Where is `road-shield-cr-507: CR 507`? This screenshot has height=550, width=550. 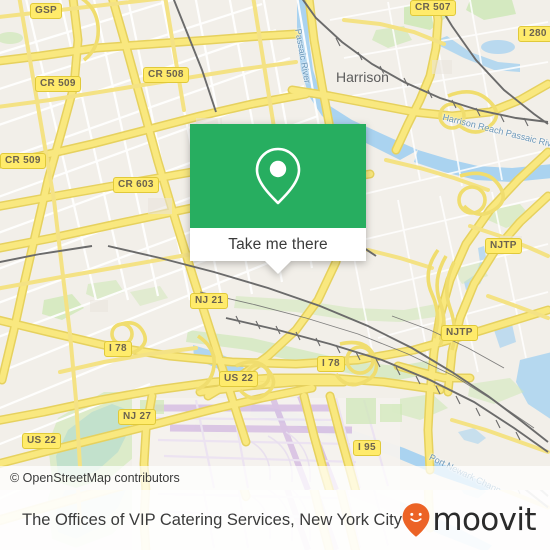
road-shield-cr-507: CR 507 is located at coordinates (433, 8).